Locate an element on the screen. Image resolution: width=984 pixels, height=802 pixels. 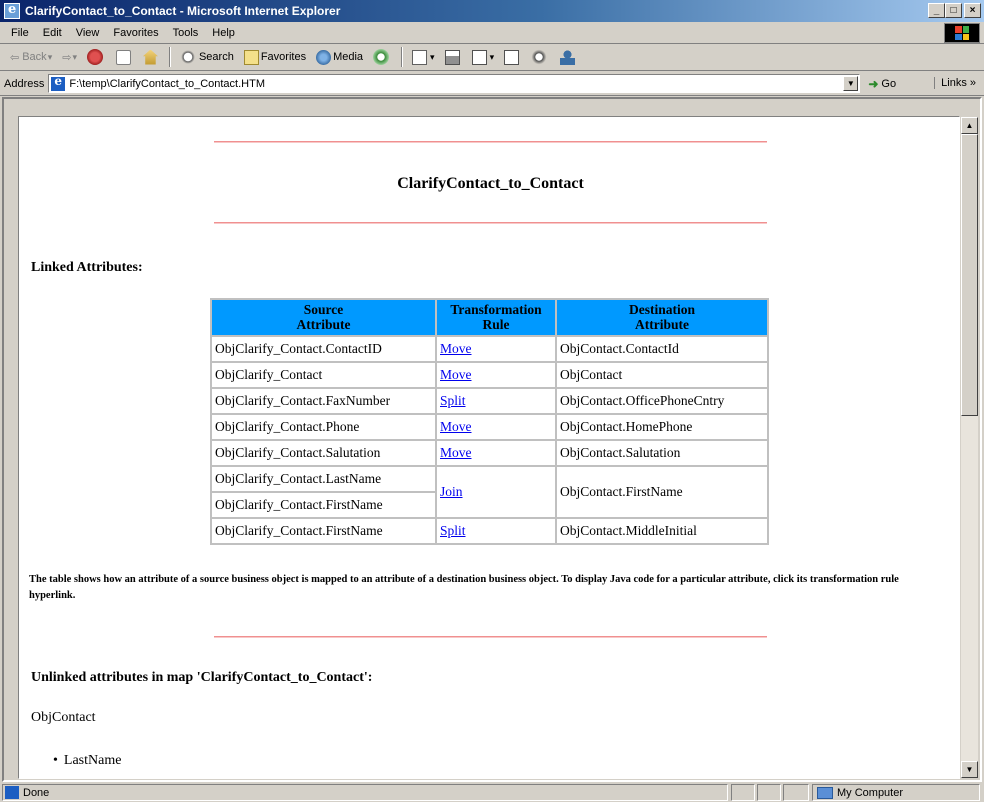
source-cell: ObjClarify_Contact.FirstName is located at coordinates (323, 505).